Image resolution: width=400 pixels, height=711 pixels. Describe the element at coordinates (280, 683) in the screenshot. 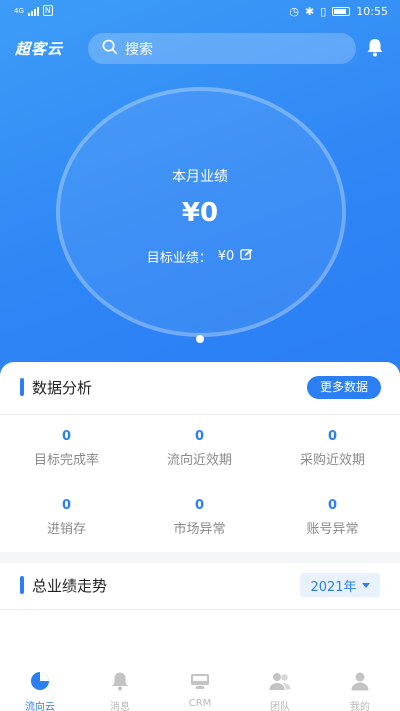

I see `people-icon` at that location.